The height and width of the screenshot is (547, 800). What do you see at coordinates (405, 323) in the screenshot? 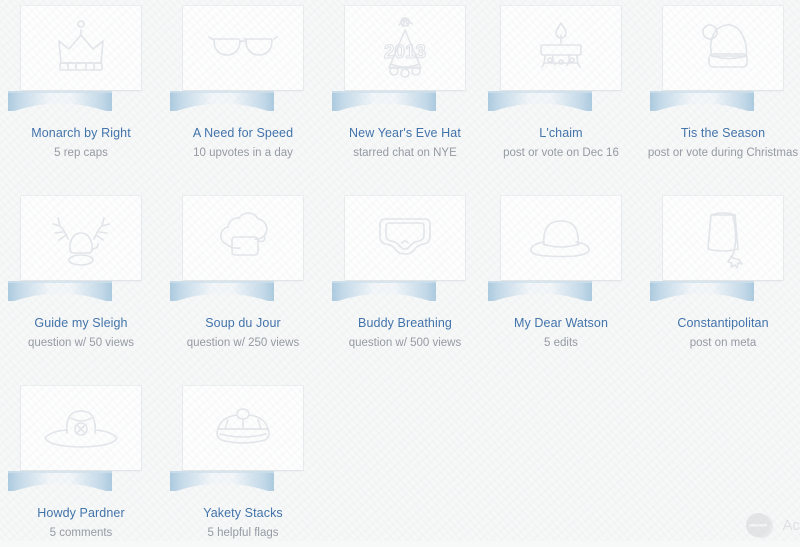
I see `hat-title-link: Buddy Breathing` at bounding box center [405, 323].